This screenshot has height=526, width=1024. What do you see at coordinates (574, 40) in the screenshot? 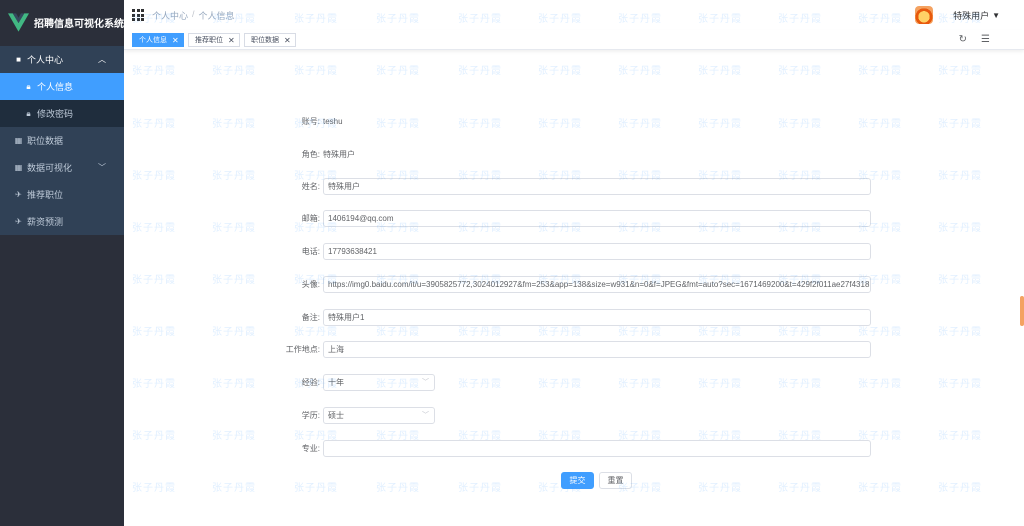
I see `tags-view: 个人信息 ✕ 推荐职位 ✕ 职位数据 ✕ ↻ ☰` at bounding box center [574, 40].